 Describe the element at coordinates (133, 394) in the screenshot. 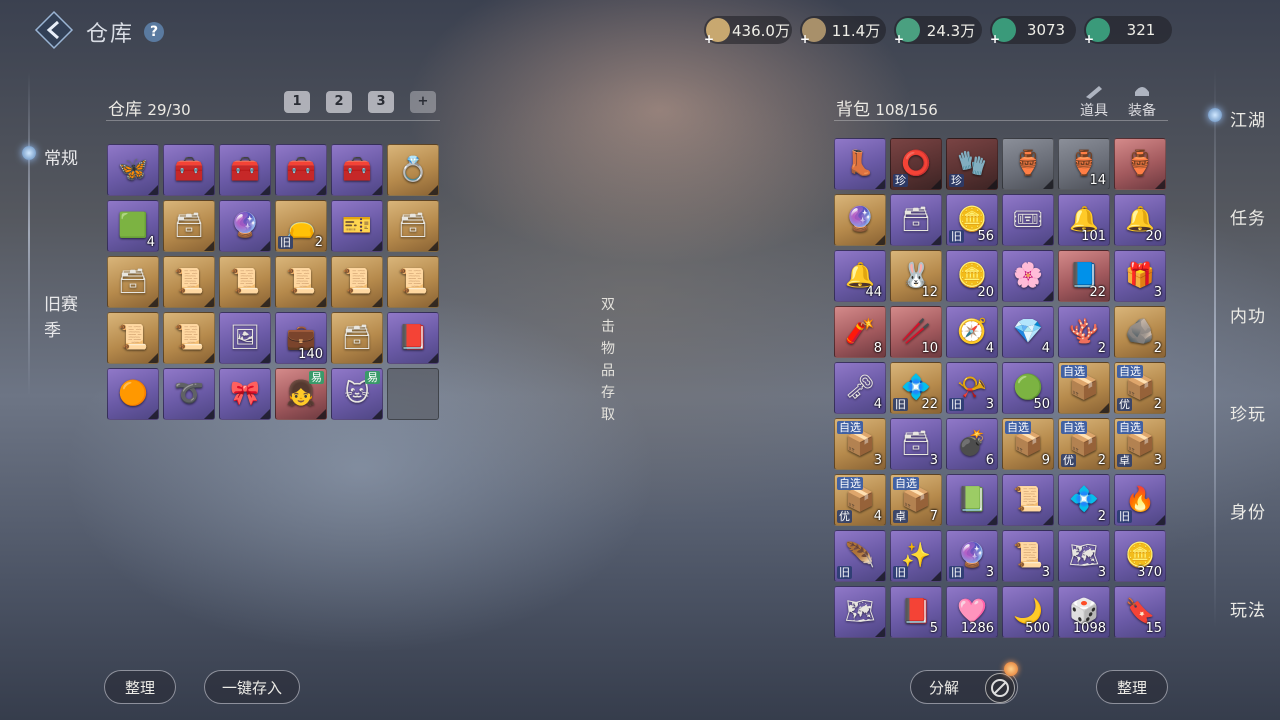

I see `warehouse-slot: 🟠` at that location.